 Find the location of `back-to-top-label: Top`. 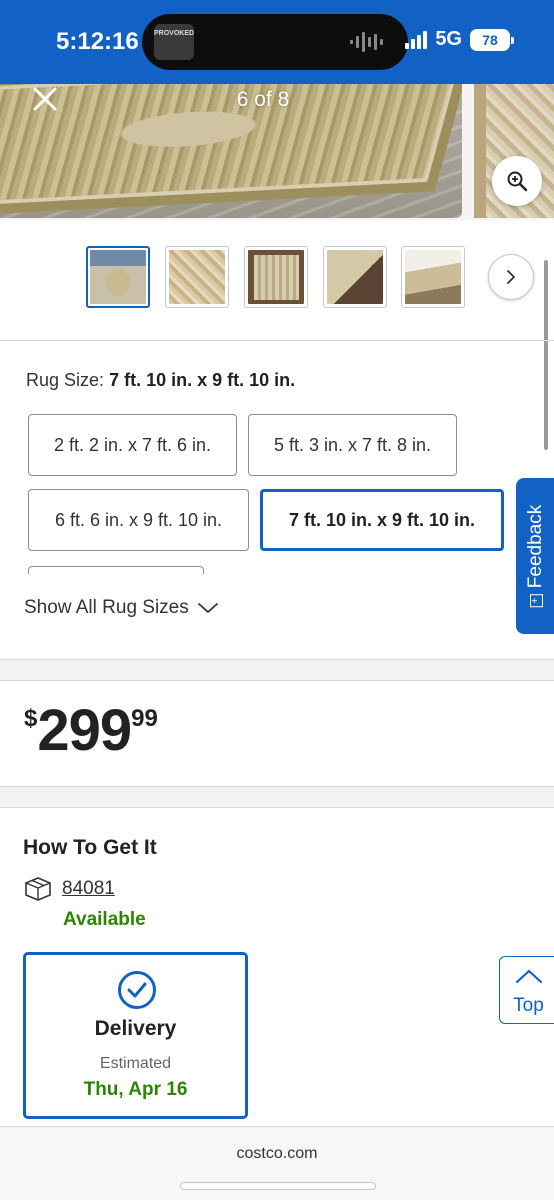

back-to-top-label: Top is located at coordinates (528, 1005).